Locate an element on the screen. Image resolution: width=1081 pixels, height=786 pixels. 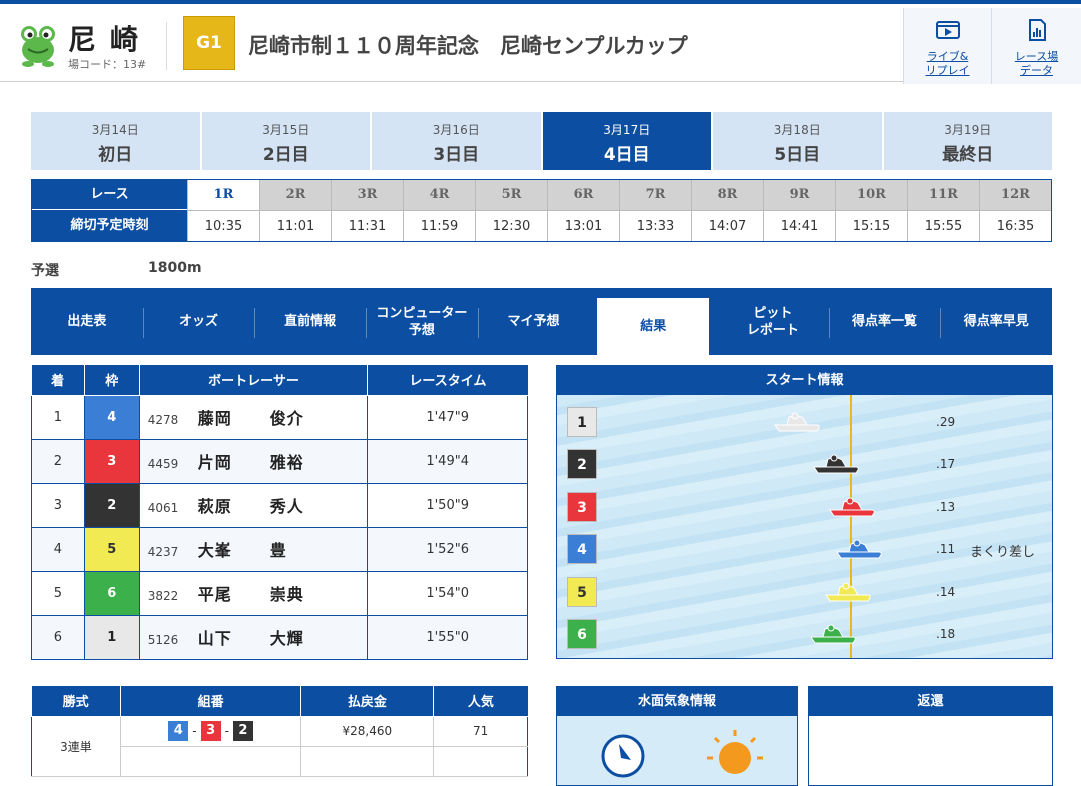
start-row: 1.29 is located at coordinates (804, 422).